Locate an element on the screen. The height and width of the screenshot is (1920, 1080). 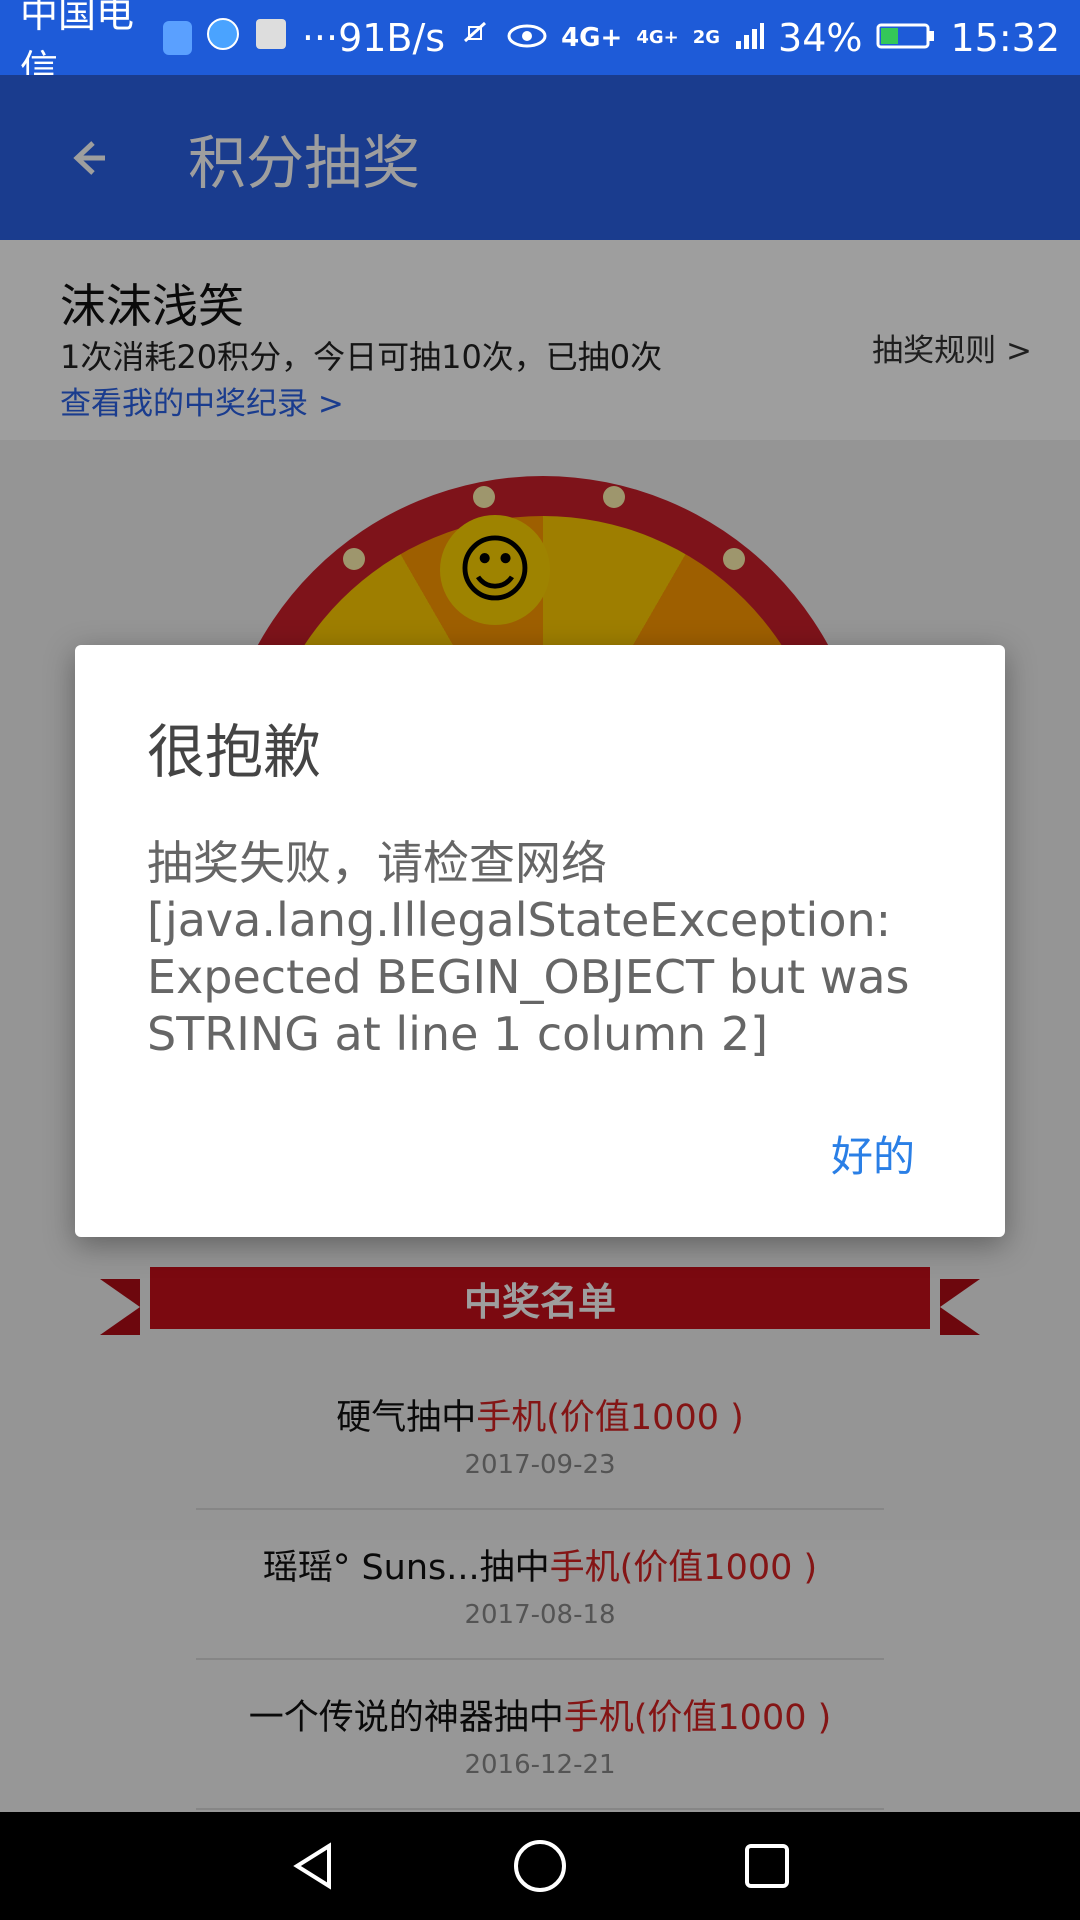
dialog-title: 很抱歉 is located at coordinates (234, 752).